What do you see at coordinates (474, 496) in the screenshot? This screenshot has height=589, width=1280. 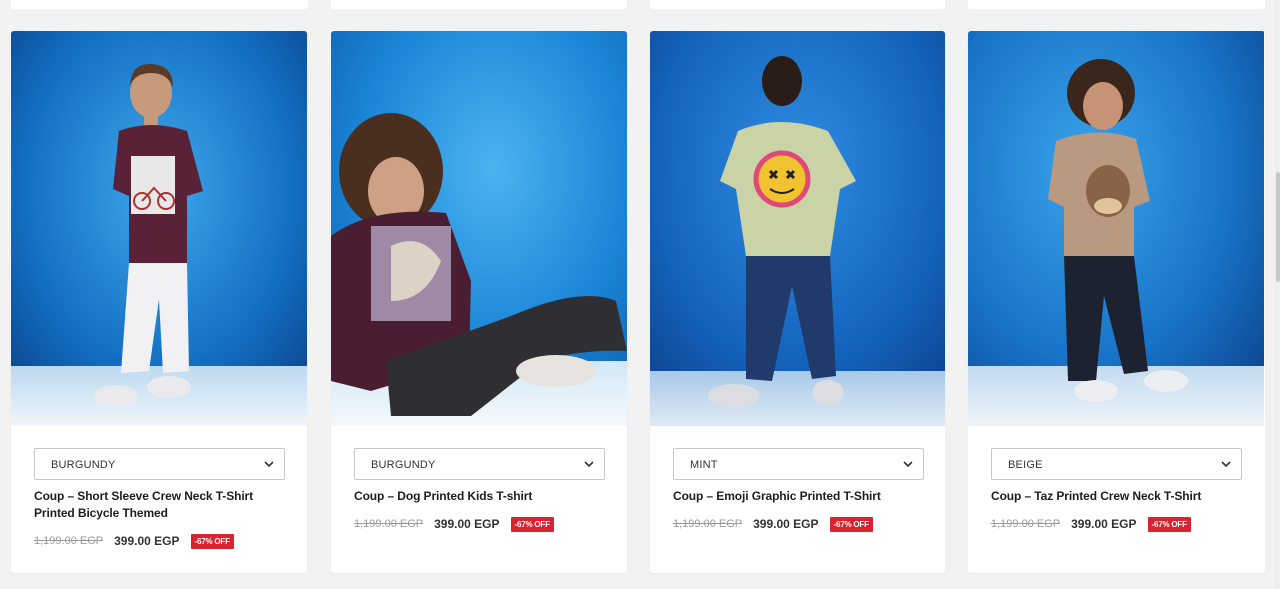 I see `product-title: Coup – Dog Printed Kids T-shirt` at bounding box center [474, 496].